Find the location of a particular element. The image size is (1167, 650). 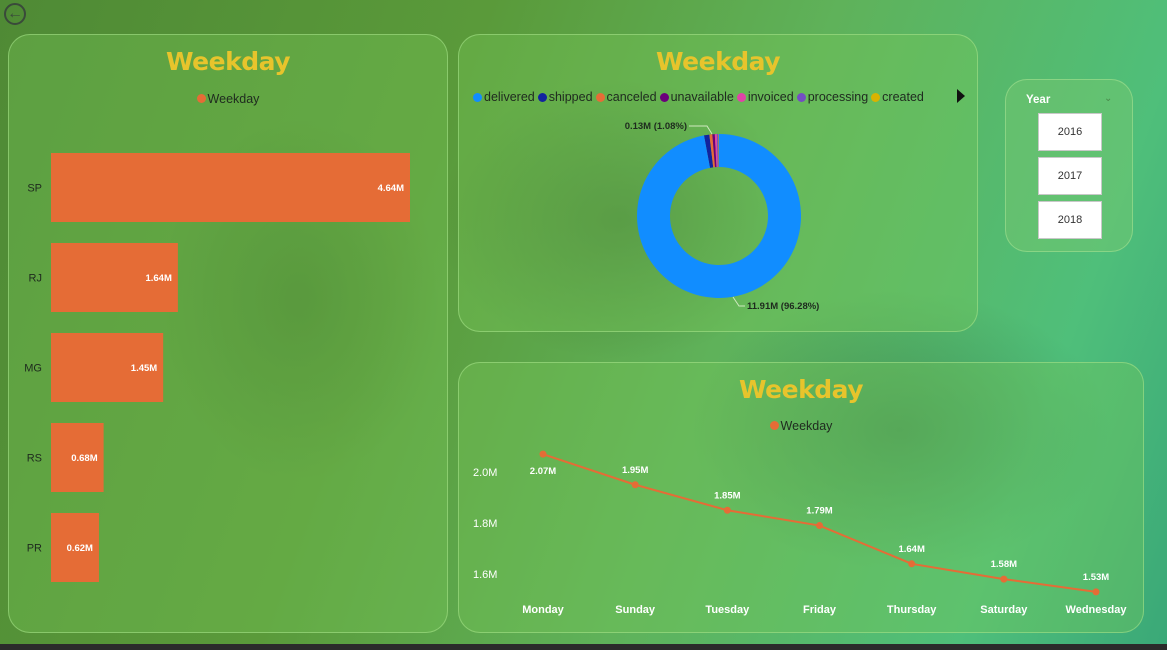

x-tick-label: Sunday is located at coordinates (635, 610).